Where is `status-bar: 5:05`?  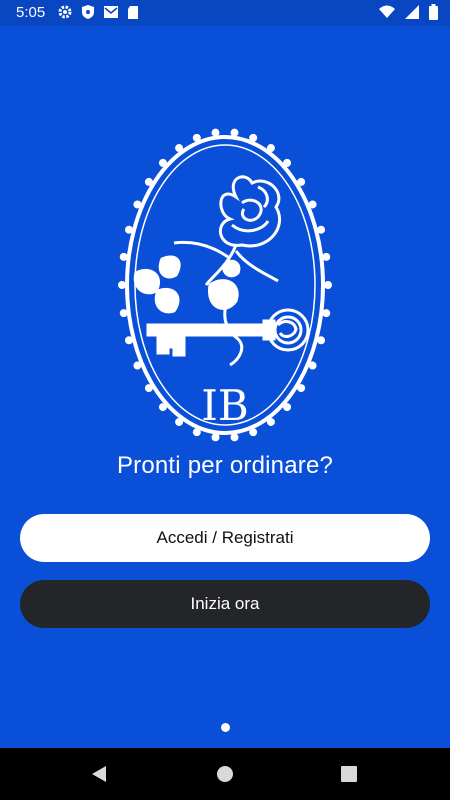 status-bar: 5:05 is located at coordinates (225, 13).